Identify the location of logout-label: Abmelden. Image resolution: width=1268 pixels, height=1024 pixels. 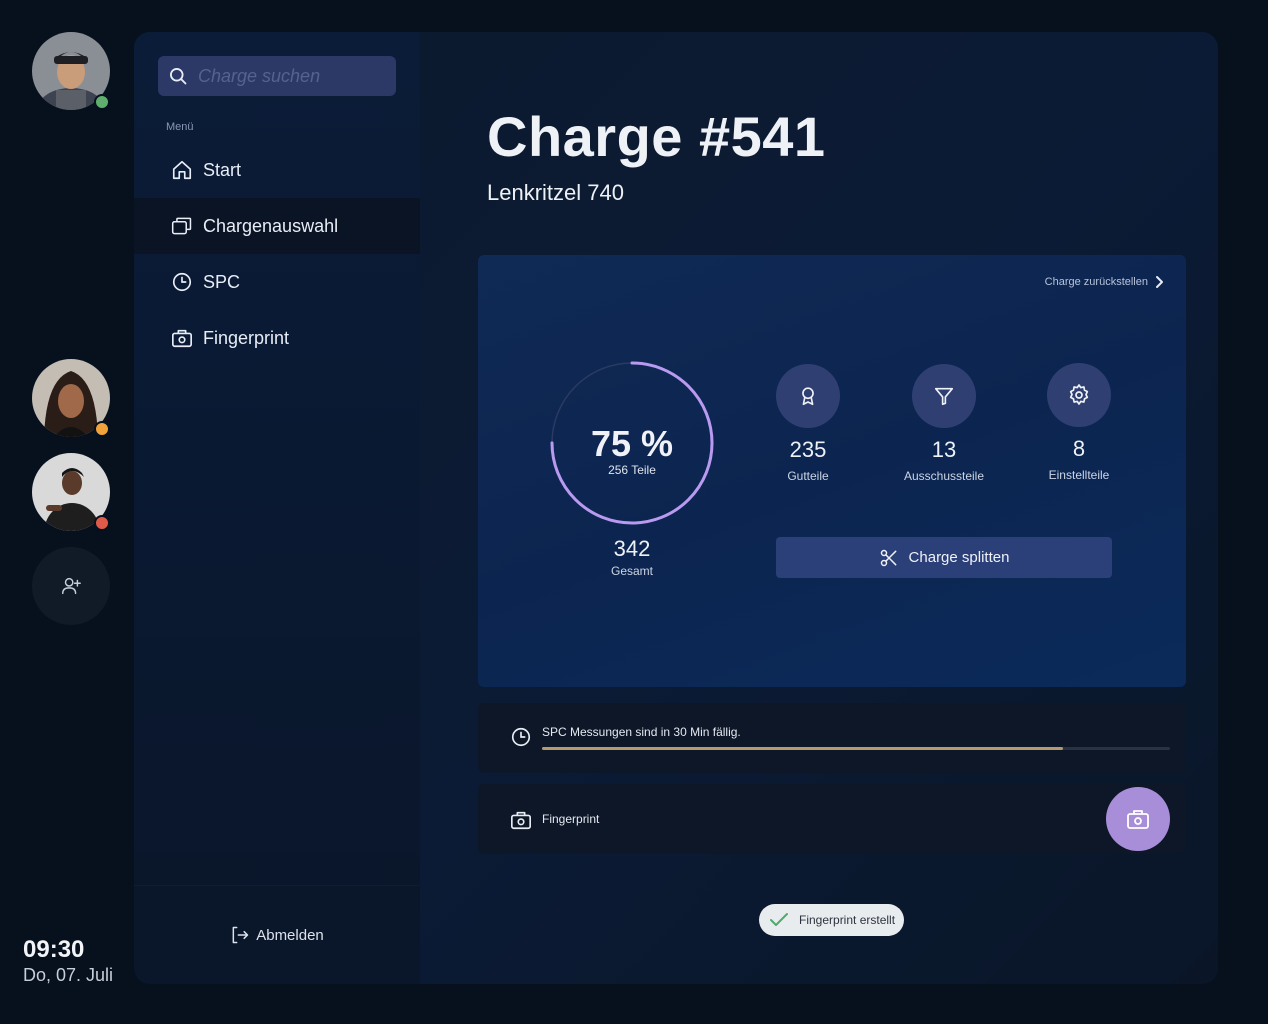
(290, 935).